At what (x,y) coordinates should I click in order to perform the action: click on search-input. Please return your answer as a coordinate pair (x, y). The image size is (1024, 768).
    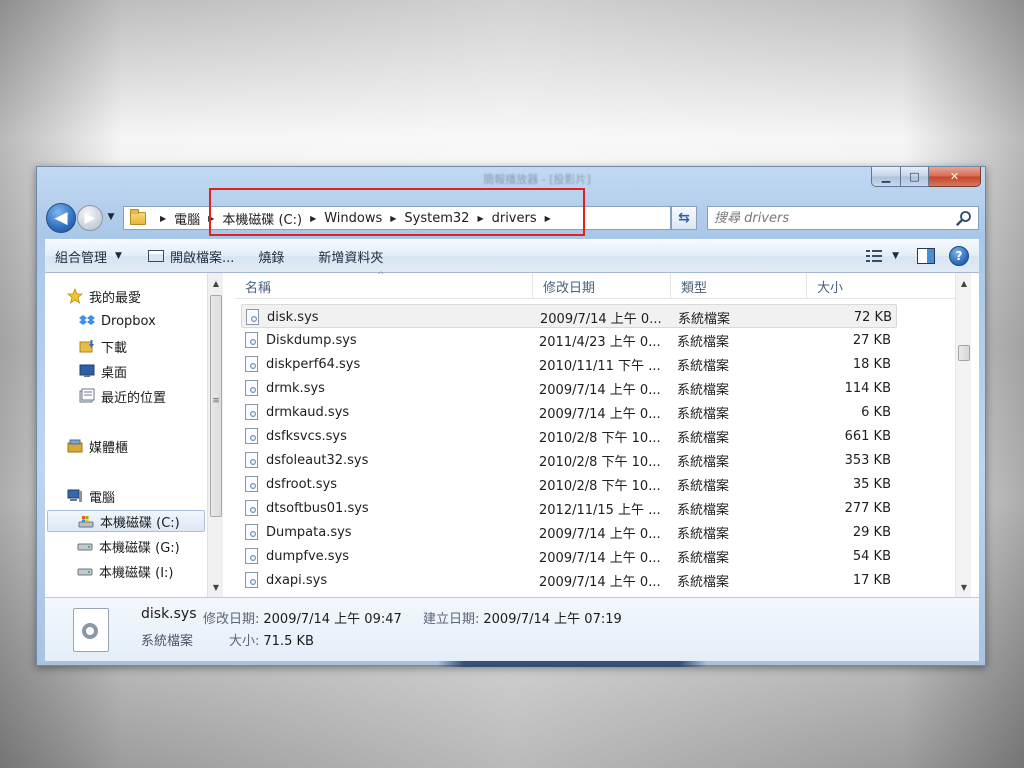
    Looking at the image, I should click on (834, 218).